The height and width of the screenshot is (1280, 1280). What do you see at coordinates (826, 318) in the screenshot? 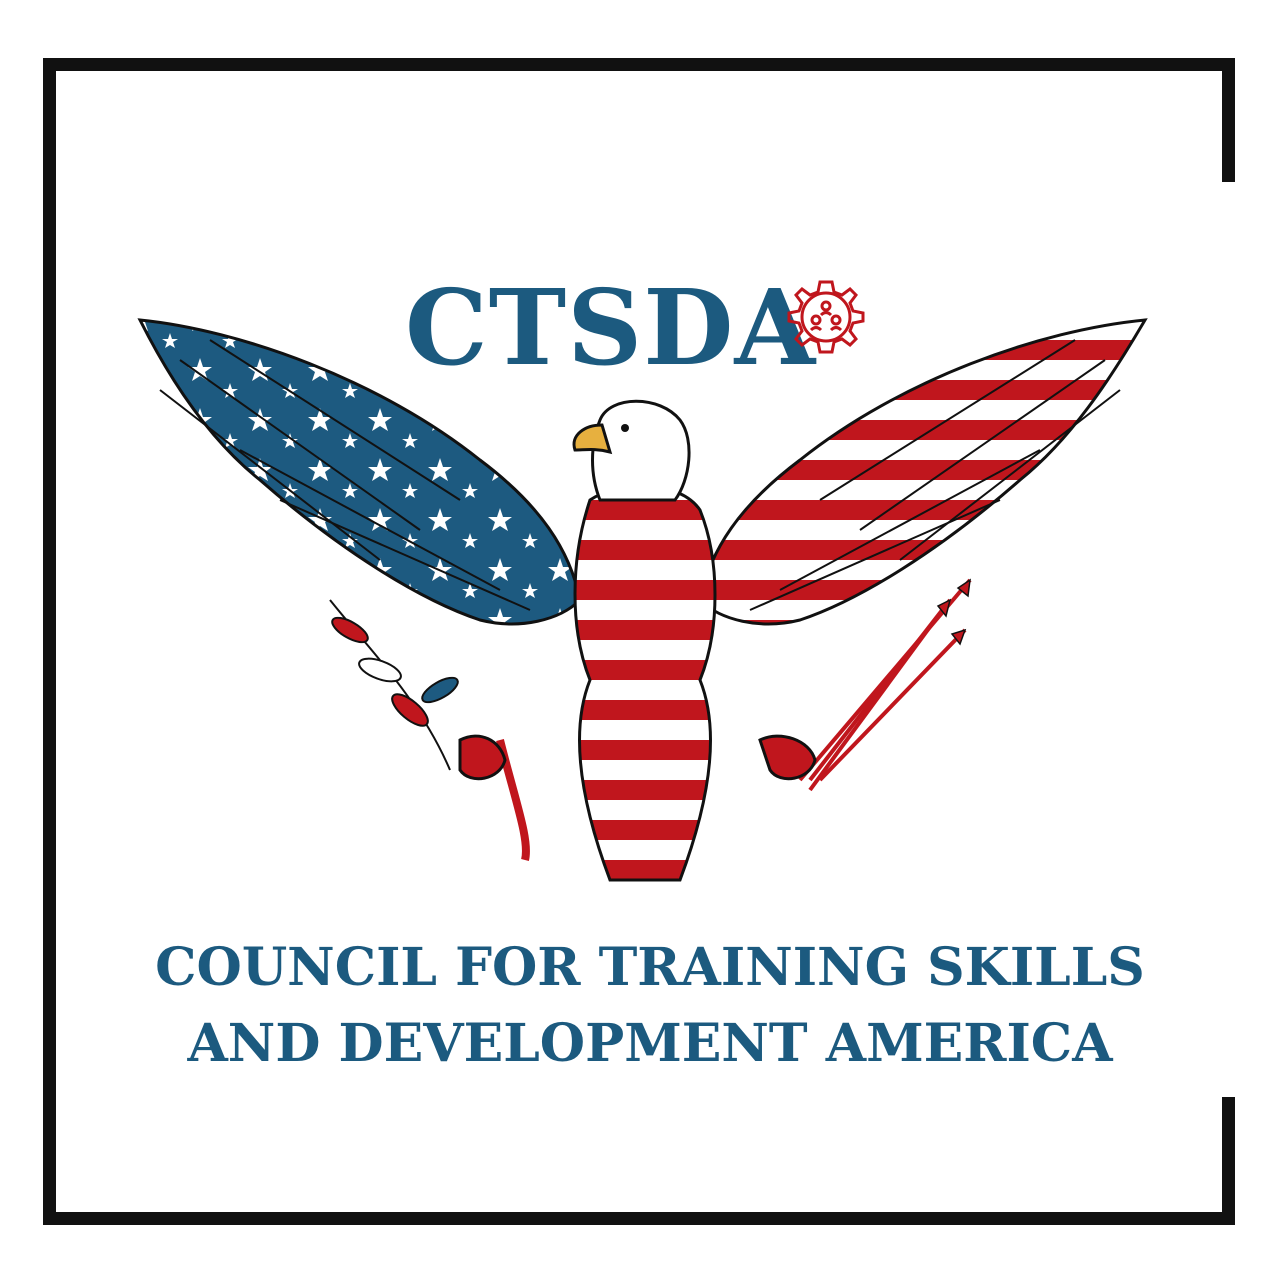
I see `gear-people-icon` at bounding box center [826, 318].